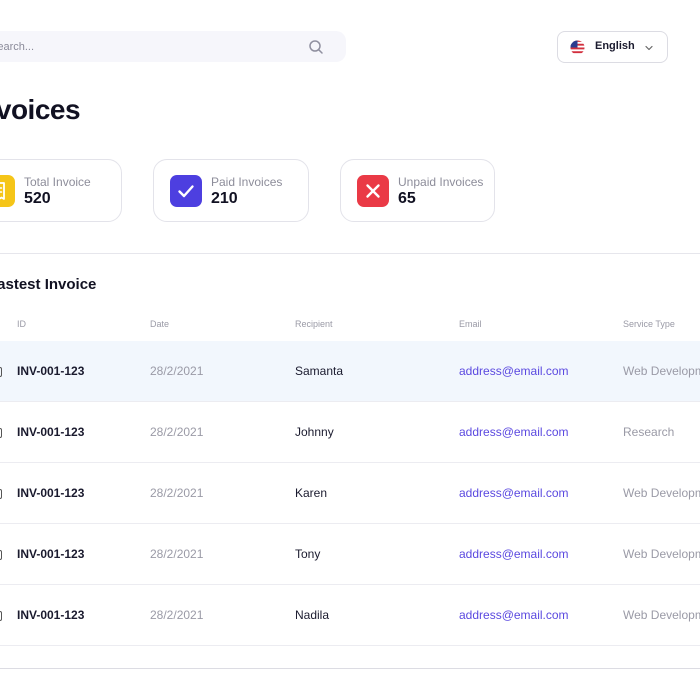 The height and width of the screenshot is (700, 700). I want to click on x-icon, so click(373, 191).